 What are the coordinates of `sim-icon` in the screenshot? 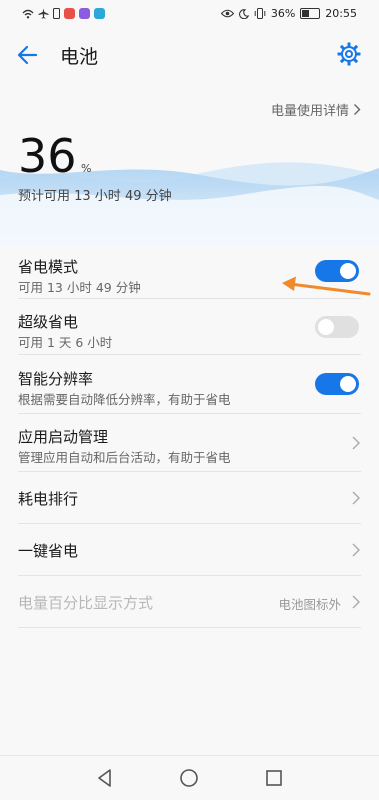 It's located at (56, 13).